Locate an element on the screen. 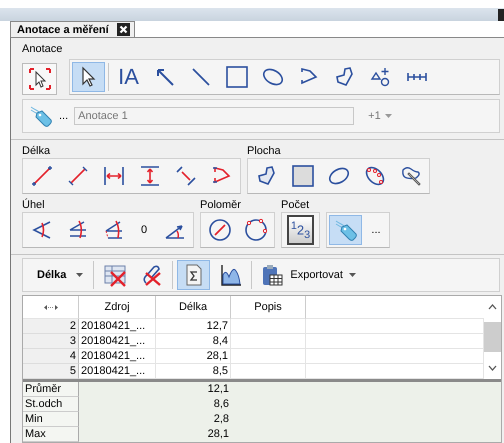  measure-dropdown: Délka is located at coordinates (58, 275).